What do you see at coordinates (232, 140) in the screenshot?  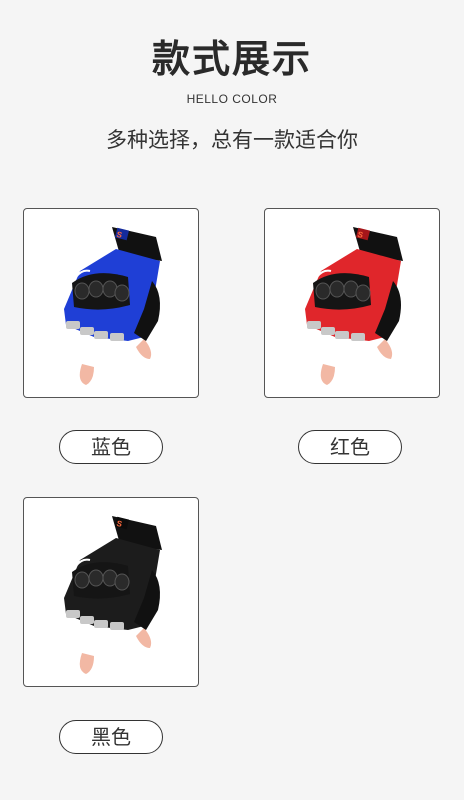 I see `page-tagline: 多种选择，总有一款适合你` at bounding box center [232, 140].